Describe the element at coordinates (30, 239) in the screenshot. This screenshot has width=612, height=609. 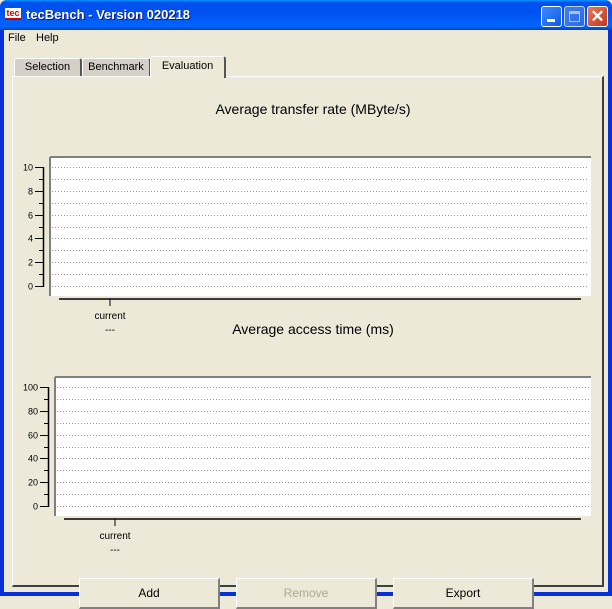
I see `y-tick-label: 4` at that location.